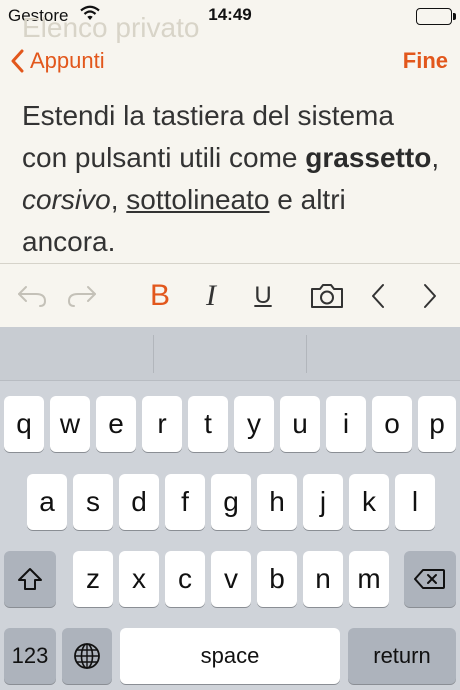 This screenshot has width=460, height=690. I want to click on done-button: Fine, so click(425, 61).